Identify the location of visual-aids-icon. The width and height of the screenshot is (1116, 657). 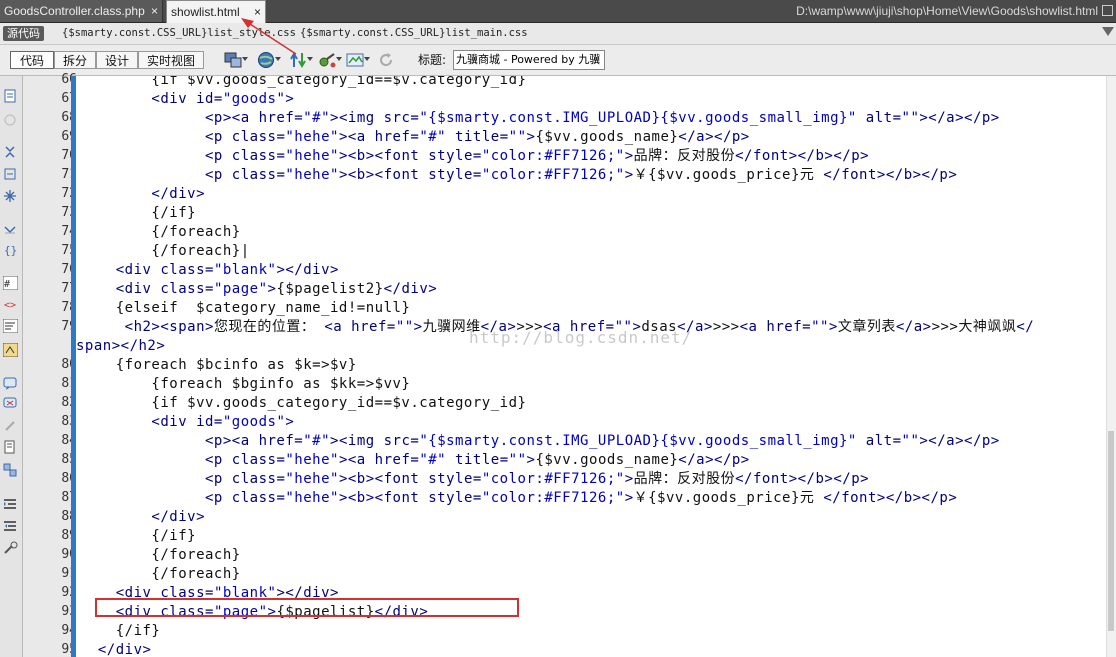
(358, 60).